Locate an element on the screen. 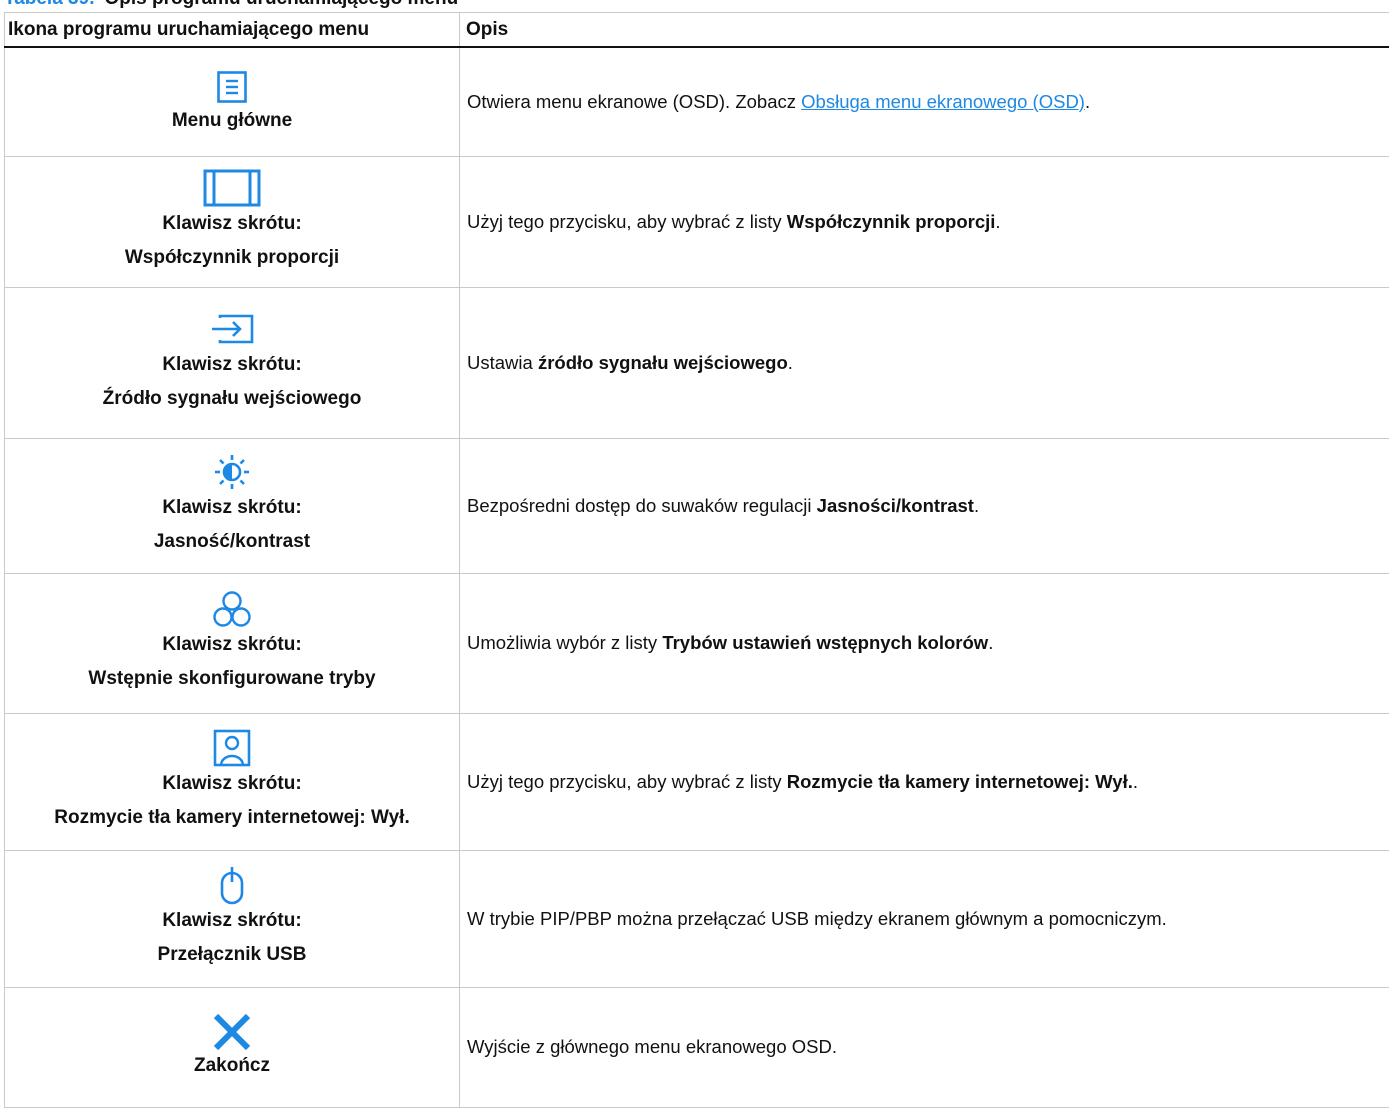 The width and height of the screenshot is (1389, 1108). menu-icon is located at coordinates (232, 87).